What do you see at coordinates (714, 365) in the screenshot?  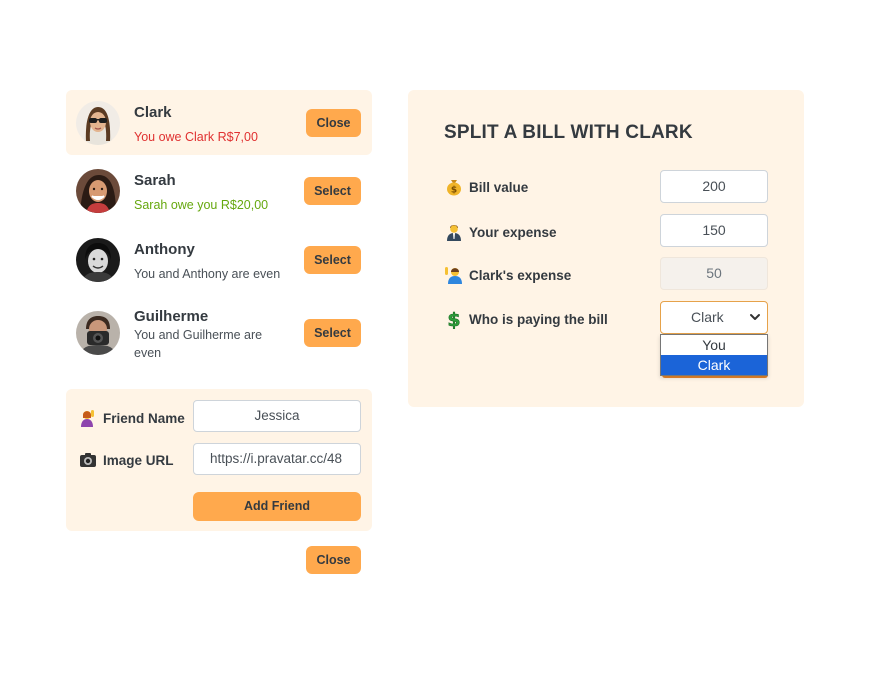 I see `payer-option-clark: Clark` at bounding box center [714, 365].